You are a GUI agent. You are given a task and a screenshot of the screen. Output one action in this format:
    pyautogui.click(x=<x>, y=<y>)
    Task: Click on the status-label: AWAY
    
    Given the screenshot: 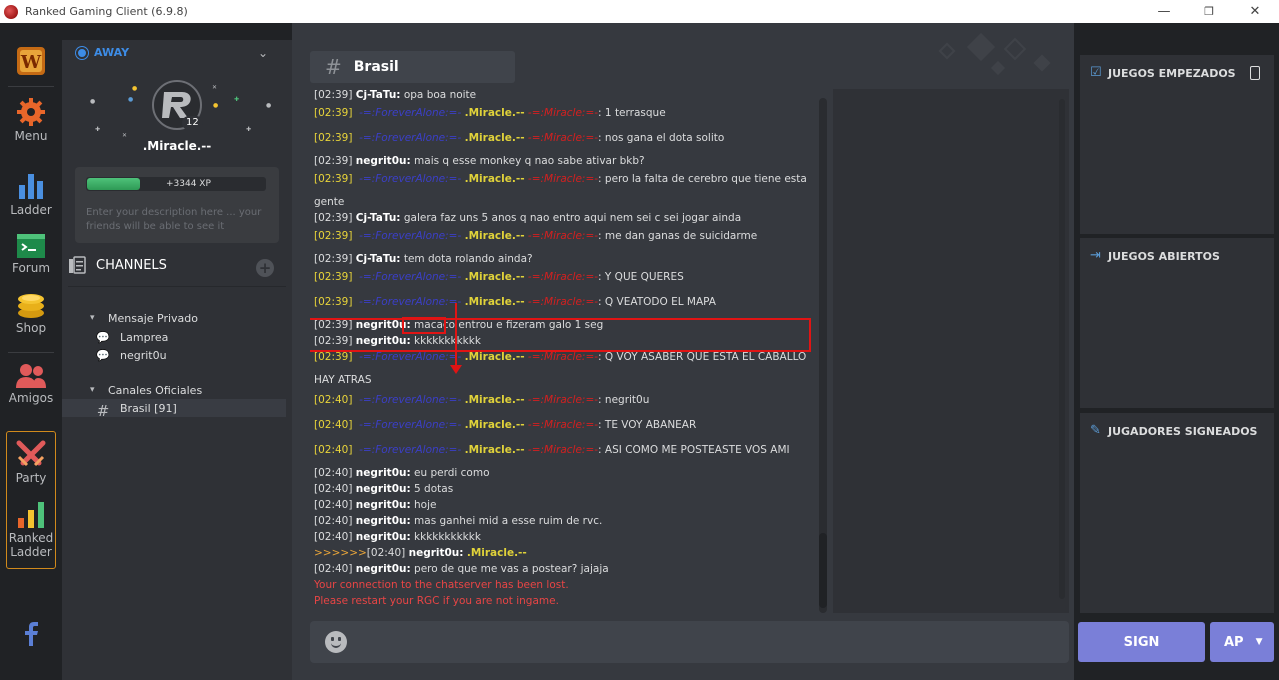 What is the action you would take?
    pyautogui.click(x=112, y=52)
    